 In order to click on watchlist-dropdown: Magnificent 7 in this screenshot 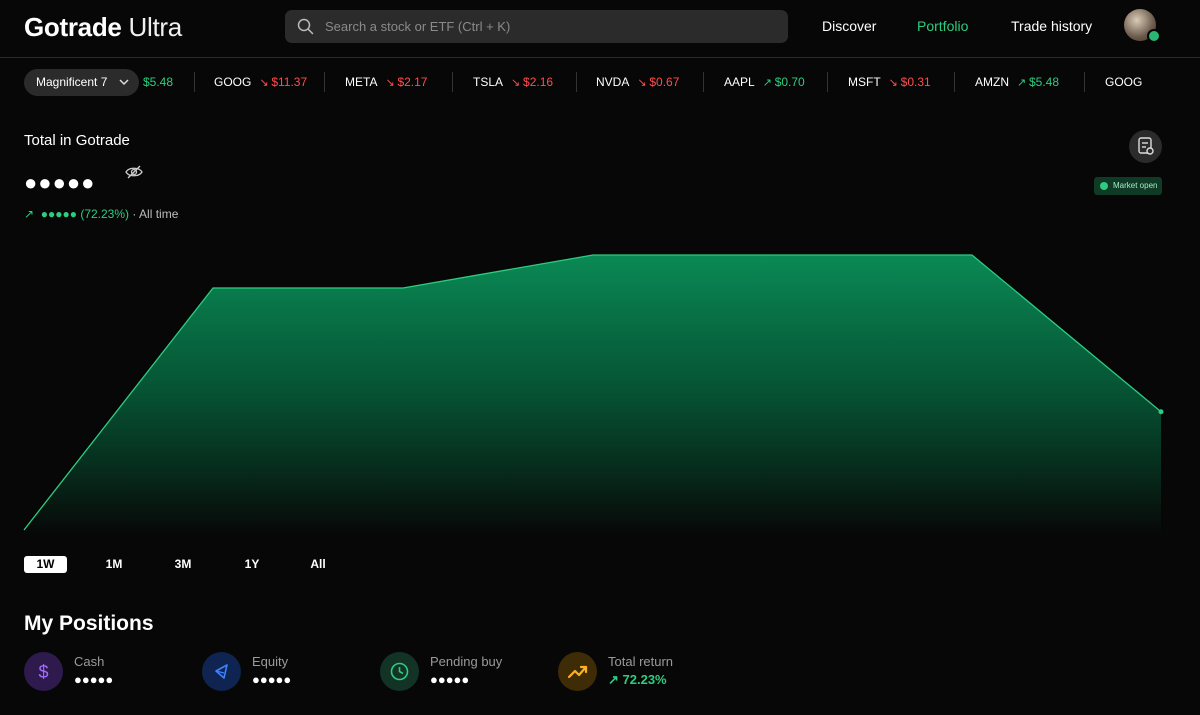, I will do `click(81, 82)`.